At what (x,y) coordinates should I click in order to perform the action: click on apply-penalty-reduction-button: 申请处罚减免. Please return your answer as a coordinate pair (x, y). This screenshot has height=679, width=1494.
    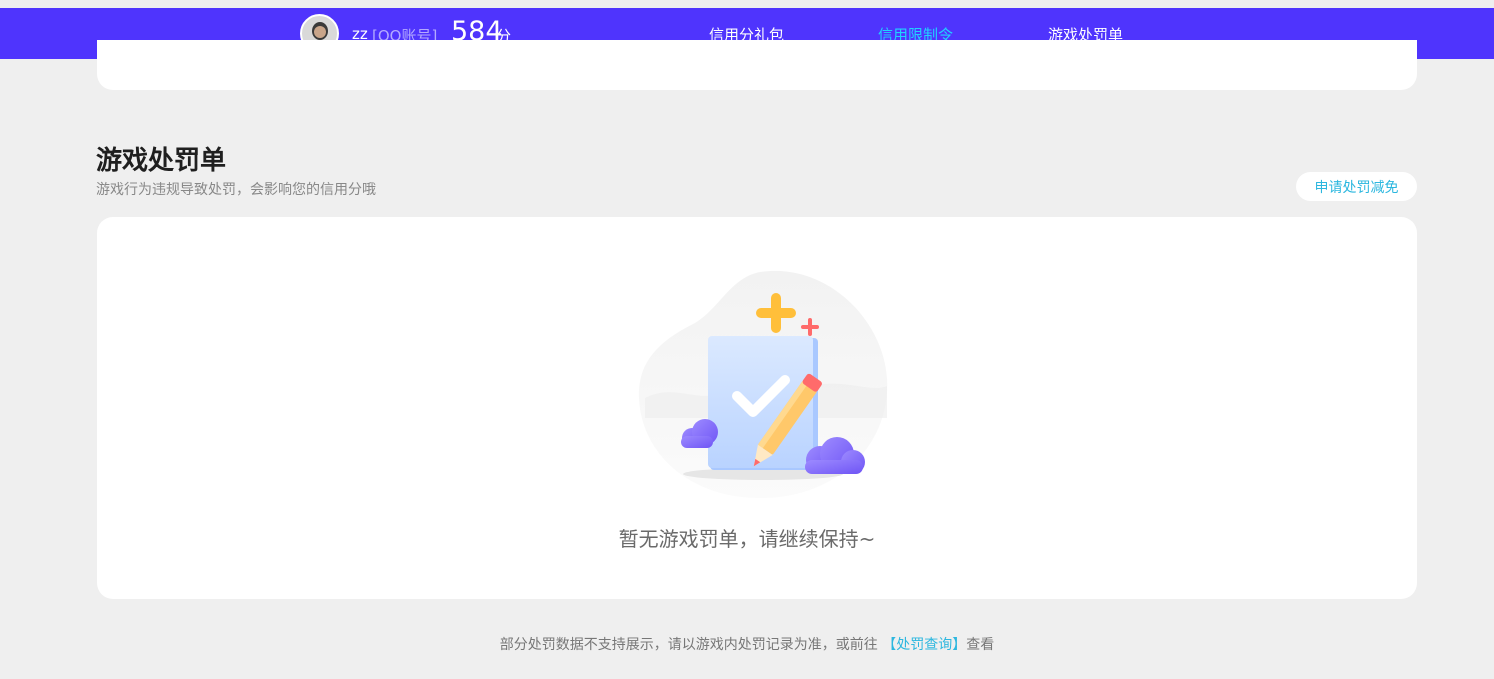
    Looking at the image, I should click on (1356, 186).